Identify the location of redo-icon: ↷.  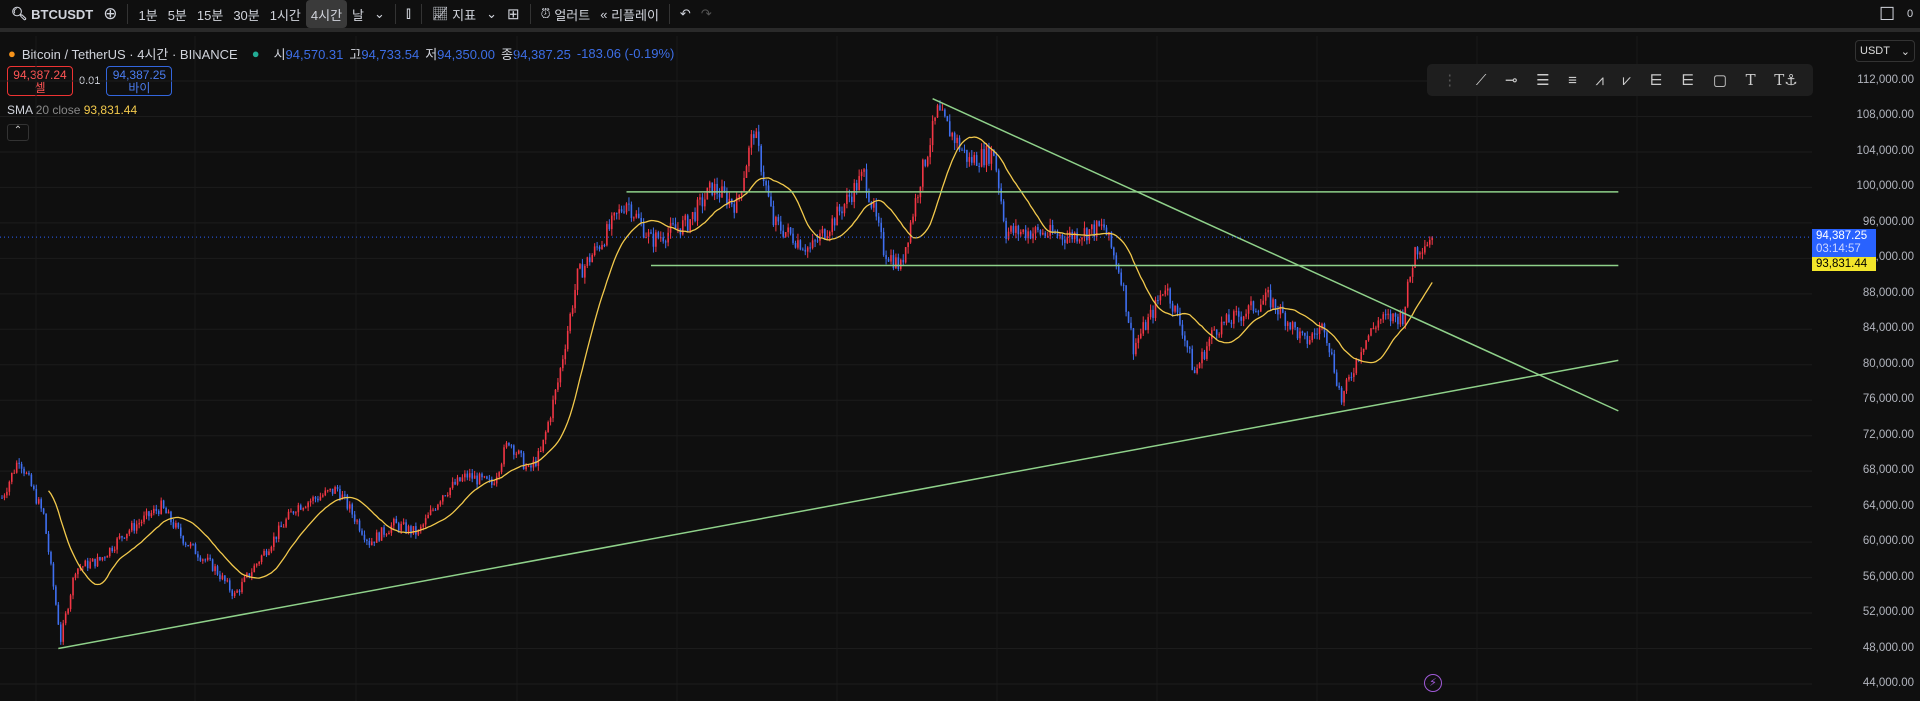
(706, 14).